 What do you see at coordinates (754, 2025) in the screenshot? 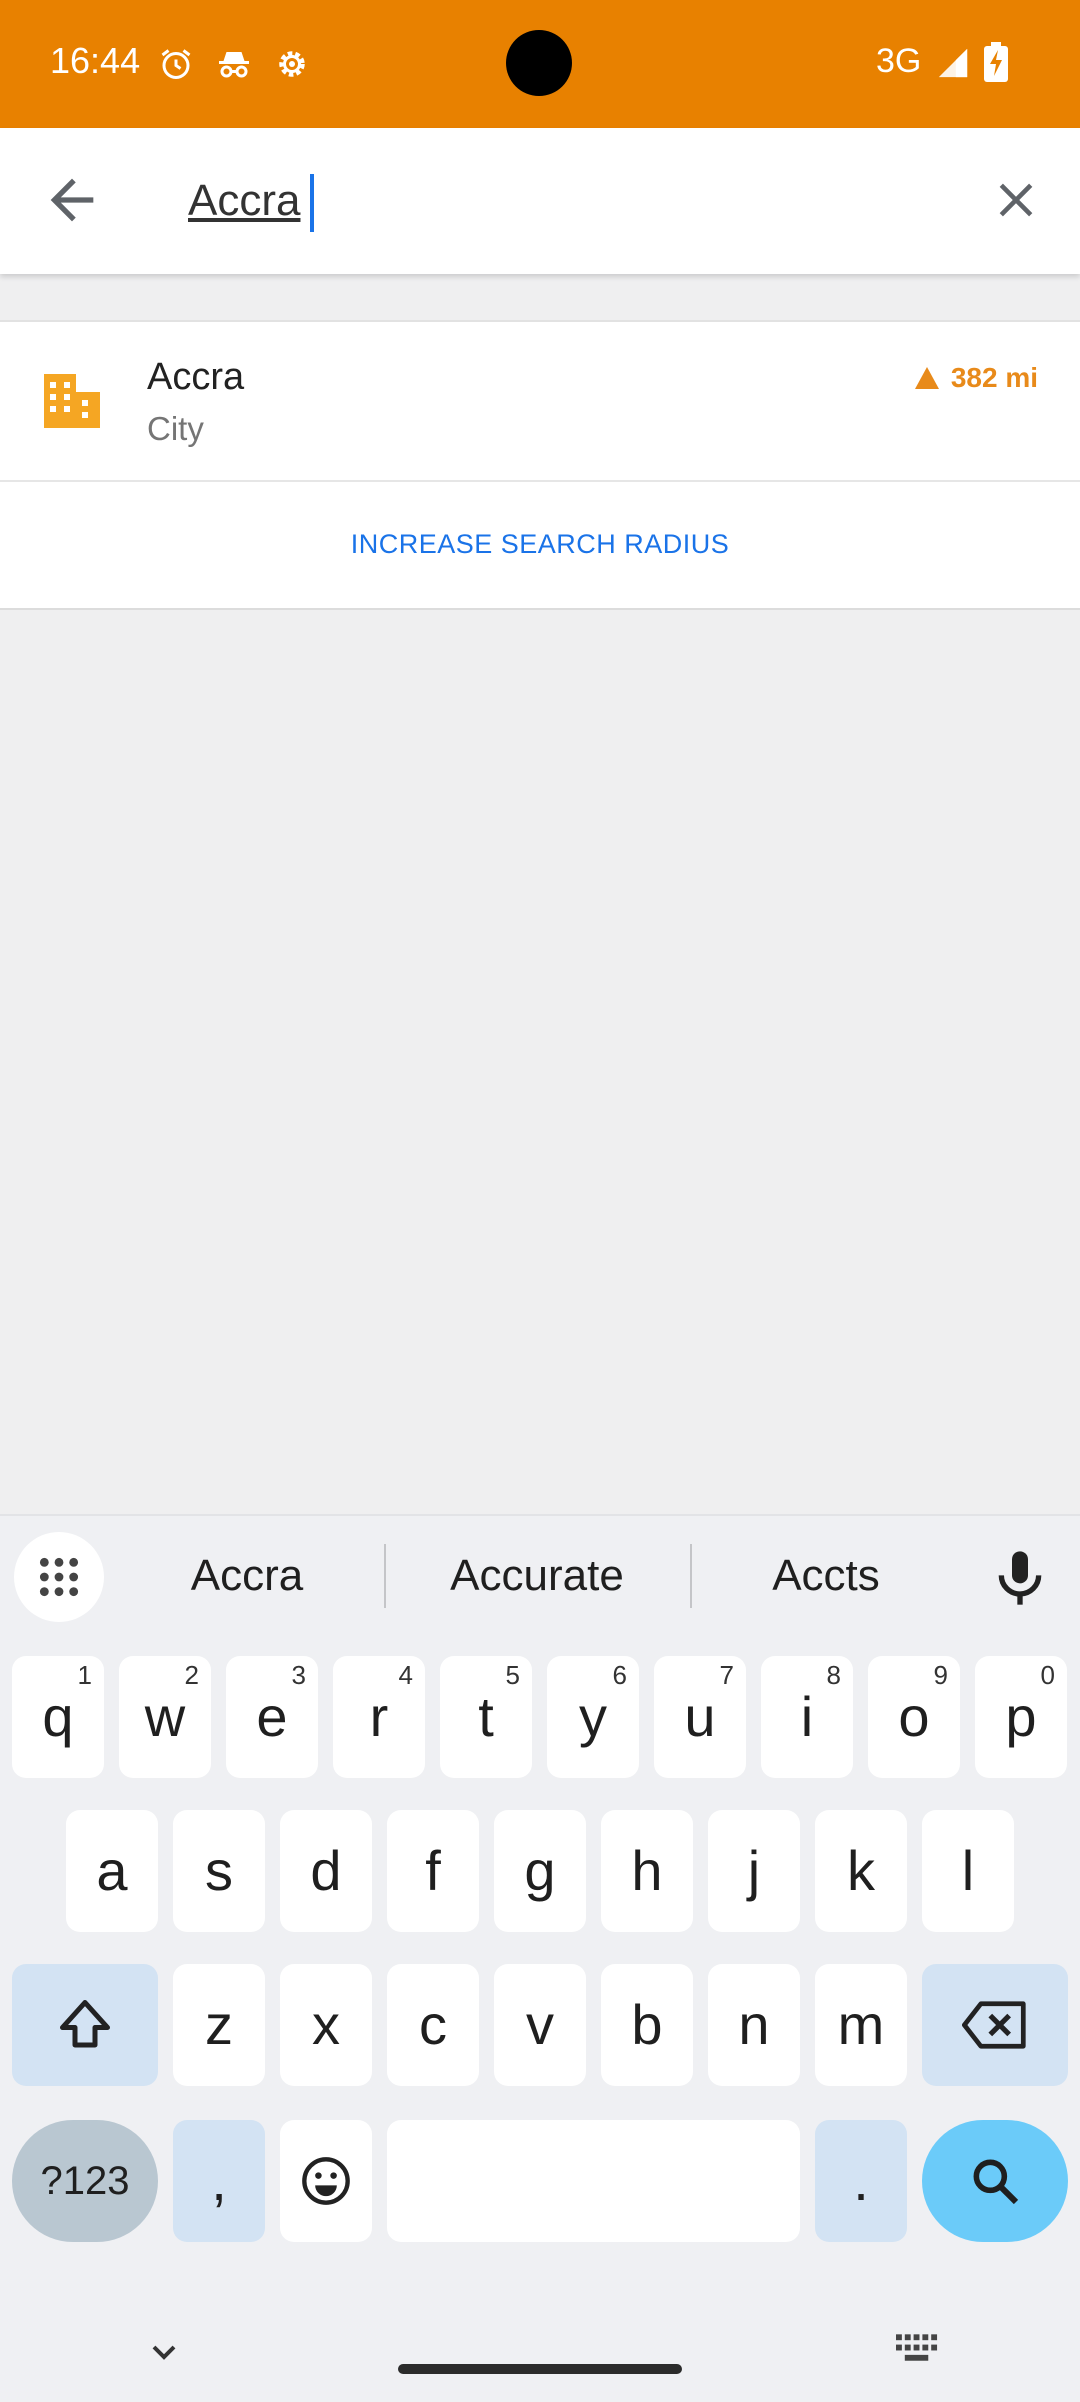
I see `key-n: n` at bounding box center [754, 2025].